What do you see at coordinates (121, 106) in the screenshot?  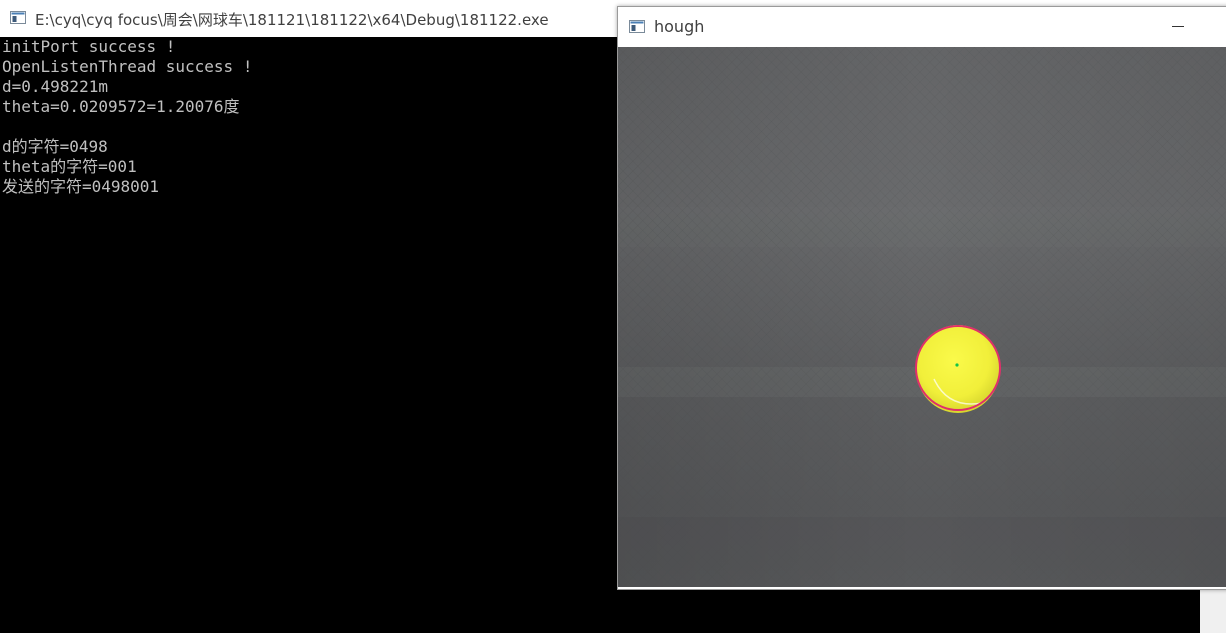 I see `console-line: theta=0.0209572=1.20076度` at bounding box center [121, 106].